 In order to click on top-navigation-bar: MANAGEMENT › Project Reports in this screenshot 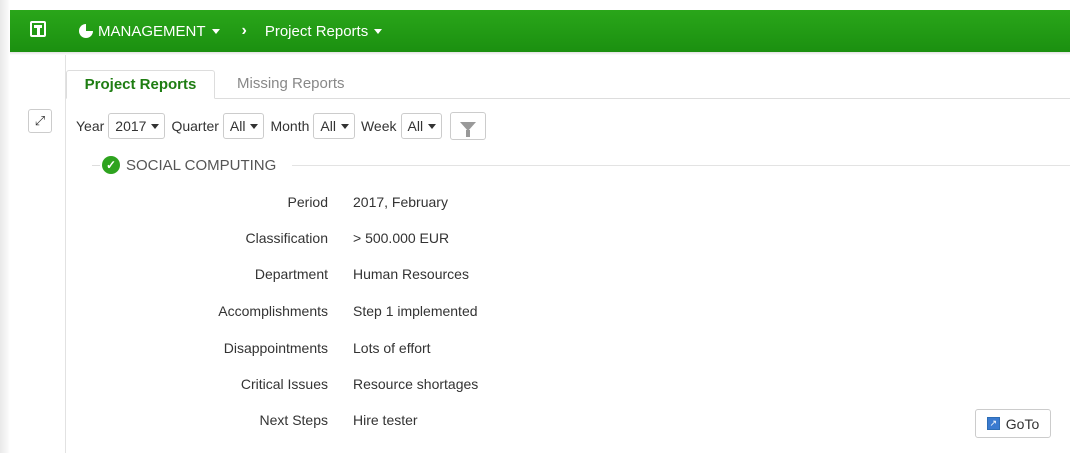, I will do `click(540, 31)`.